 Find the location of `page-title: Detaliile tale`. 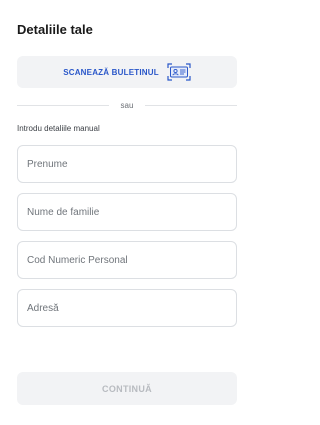

page-title: Detaliile tale is located at coordinates (55, 29).